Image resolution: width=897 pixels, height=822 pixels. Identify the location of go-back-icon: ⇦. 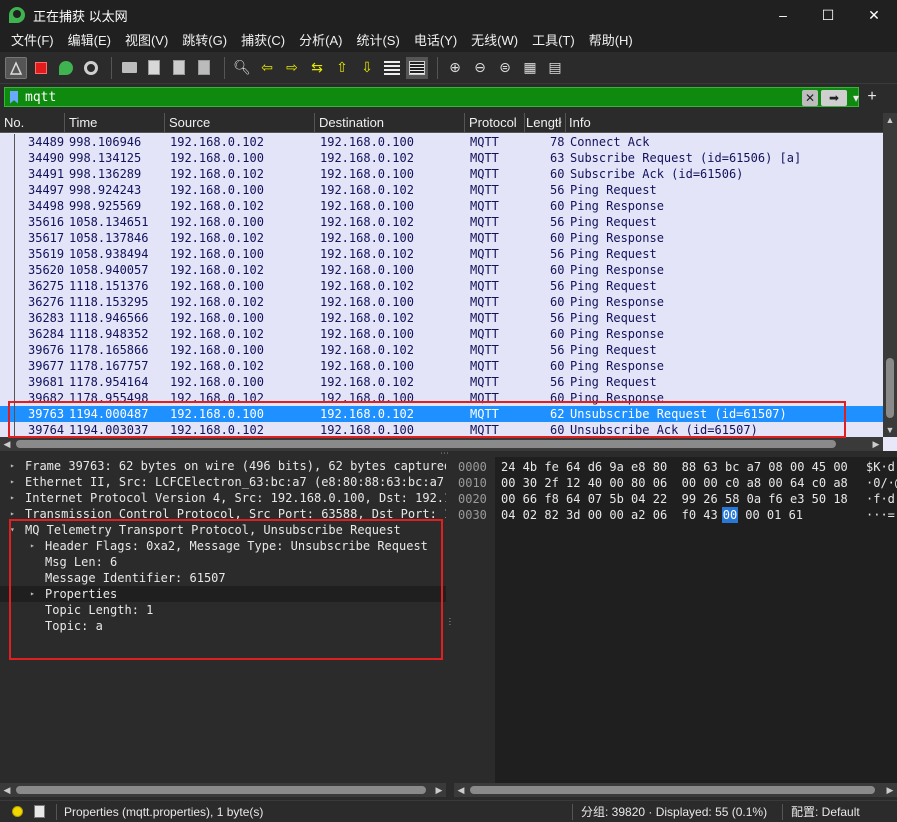
(267, 68).